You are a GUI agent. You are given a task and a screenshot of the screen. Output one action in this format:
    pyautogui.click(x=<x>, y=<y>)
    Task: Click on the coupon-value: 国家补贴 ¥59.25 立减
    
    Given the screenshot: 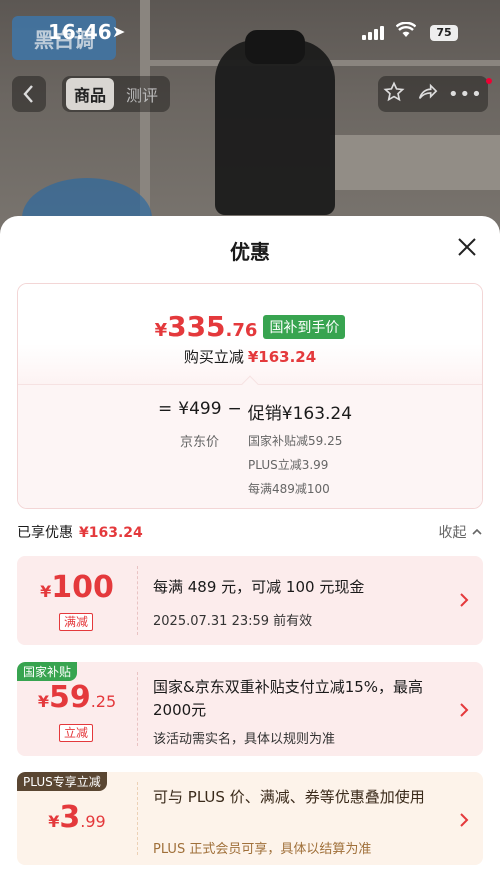 What is the action you would take?
    pyautogui.click(x=77, y=709)
    